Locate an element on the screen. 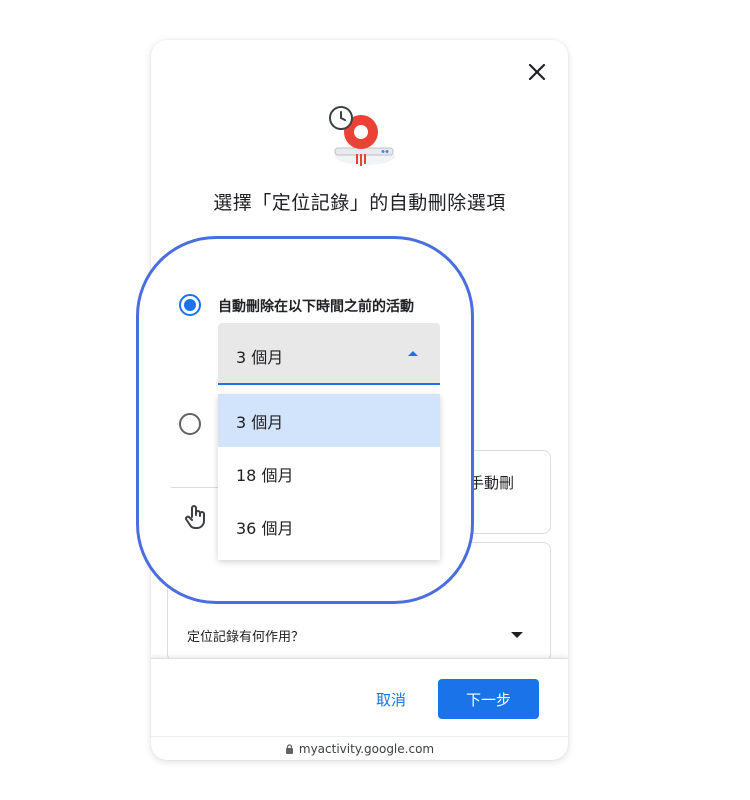 The image size is (750, 800). close-button is located at coordinates (537, 72).